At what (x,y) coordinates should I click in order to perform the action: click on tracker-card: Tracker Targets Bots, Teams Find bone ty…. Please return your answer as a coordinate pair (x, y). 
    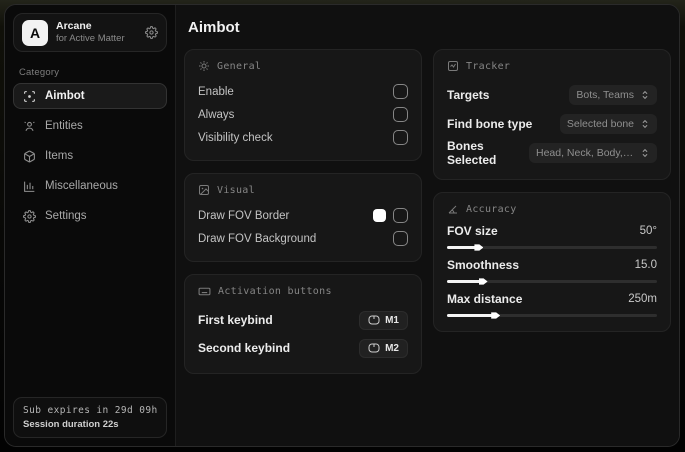
    Looking at the image, I should click on (552, 114).